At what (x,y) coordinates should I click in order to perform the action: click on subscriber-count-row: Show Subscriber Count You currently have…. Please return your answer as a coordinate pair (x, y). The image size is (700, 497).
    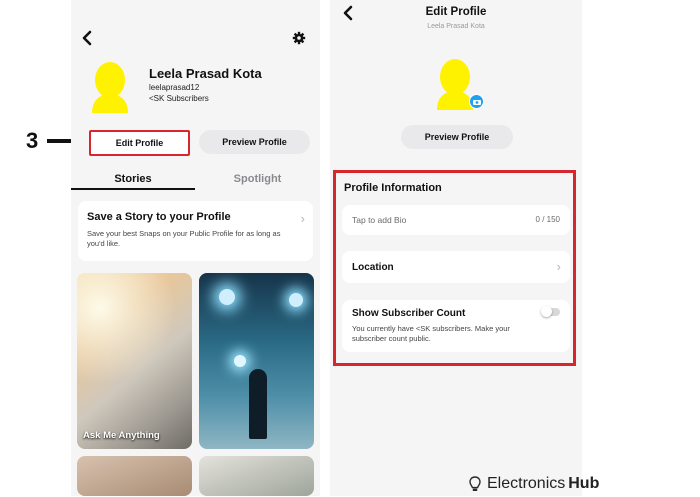
    Looking at the image, I should click on (456, 326).